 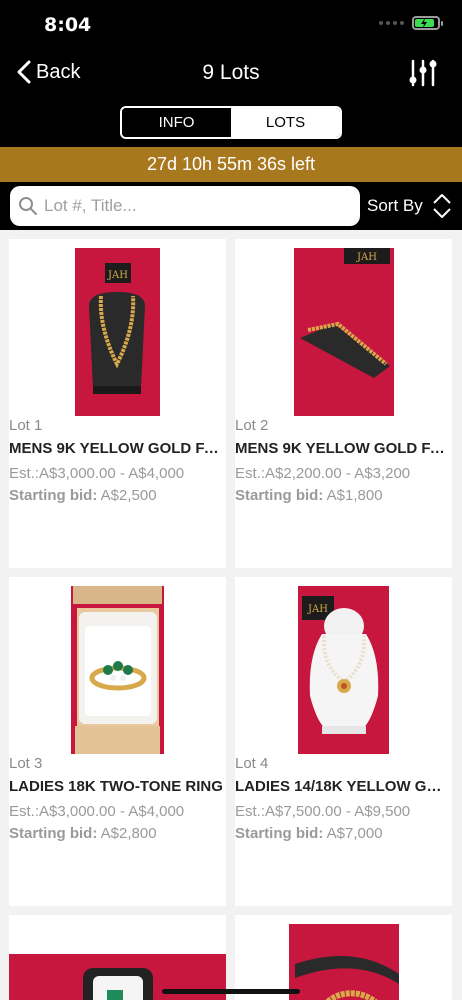 I want to click on lot-starting-bid: Starting bid: A$1,800, so click(x=309, y=495).